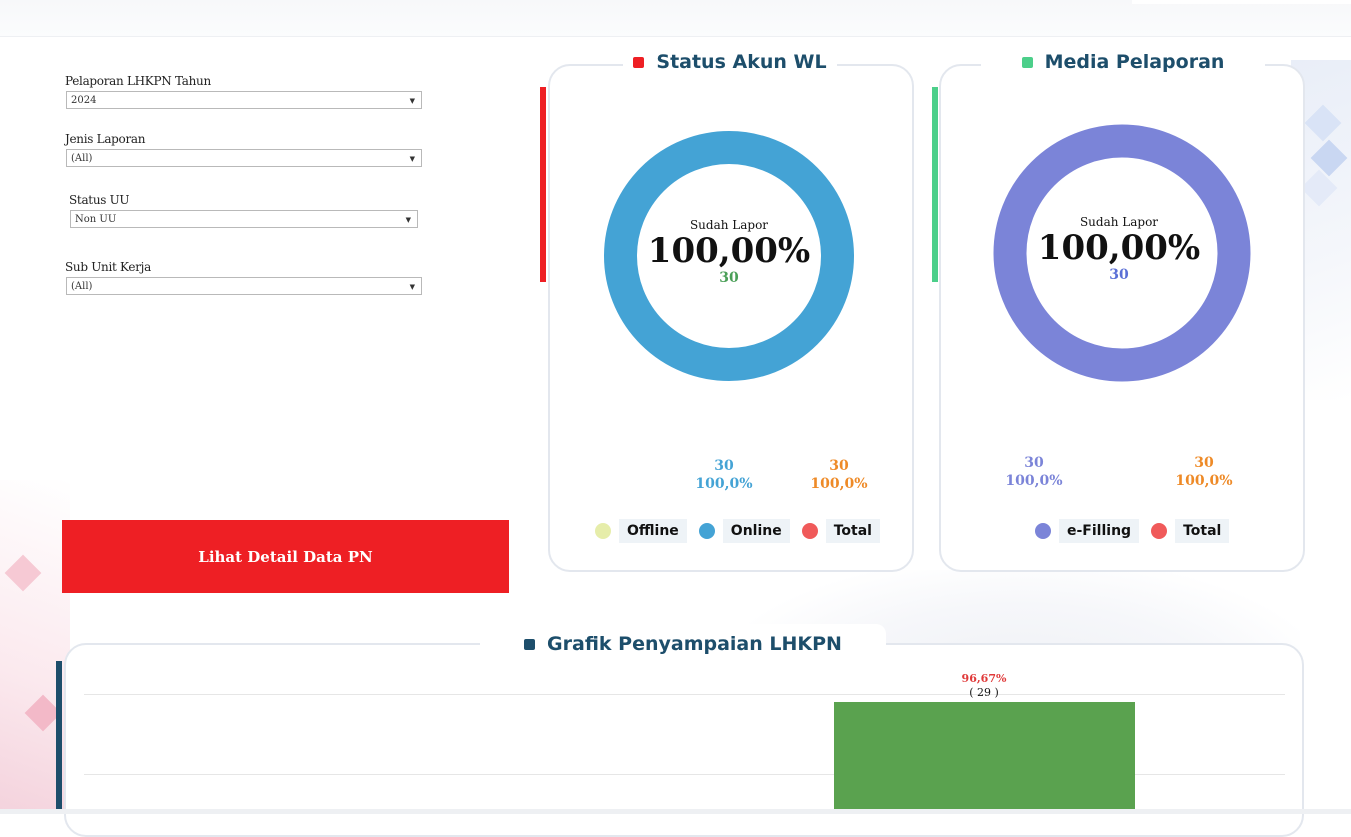 The image size is (1351, 837). Describe the element at coordinates (99, 200) in the screenshot. I see `filter-label-status-uu: Status UU` at that location.